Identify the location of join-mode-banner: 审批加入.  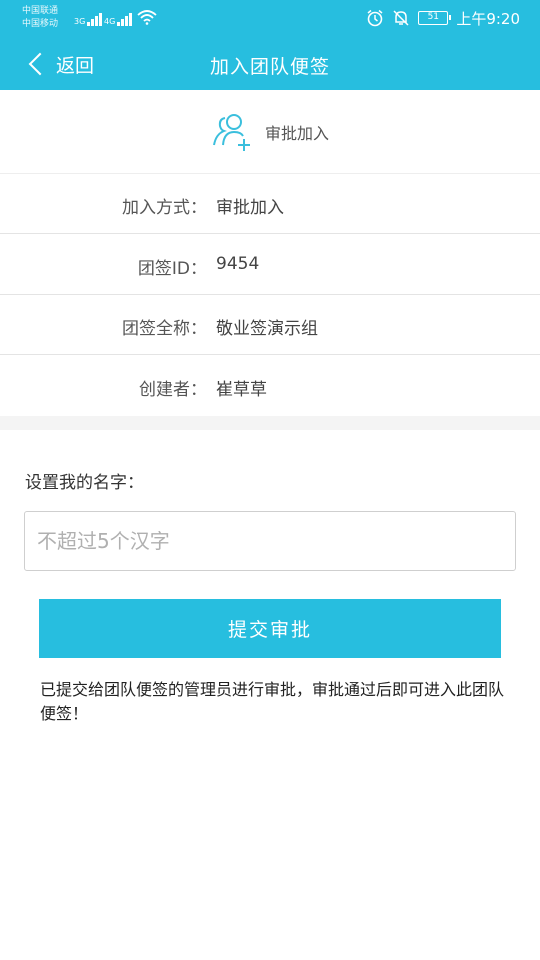
(270, 132).